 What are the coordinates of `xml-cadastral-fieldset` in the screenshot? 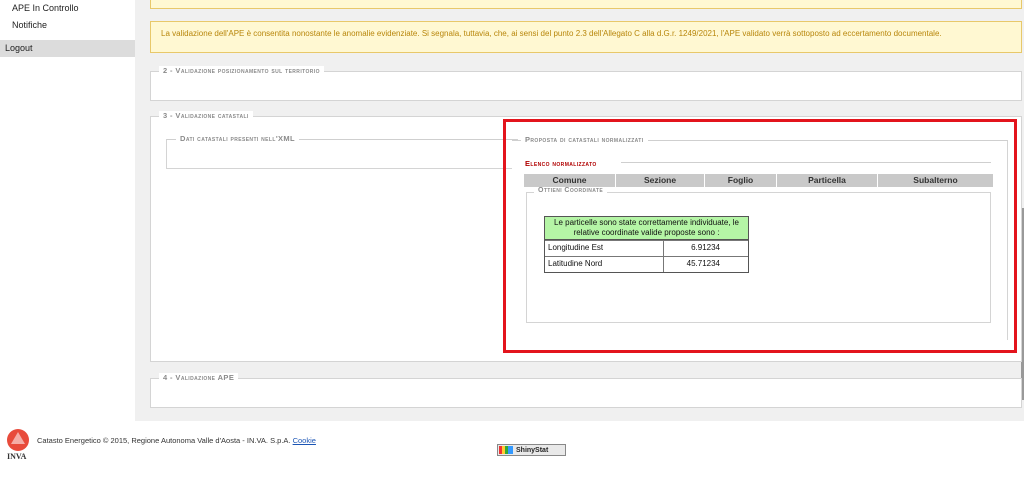 It's located at (342, 154).